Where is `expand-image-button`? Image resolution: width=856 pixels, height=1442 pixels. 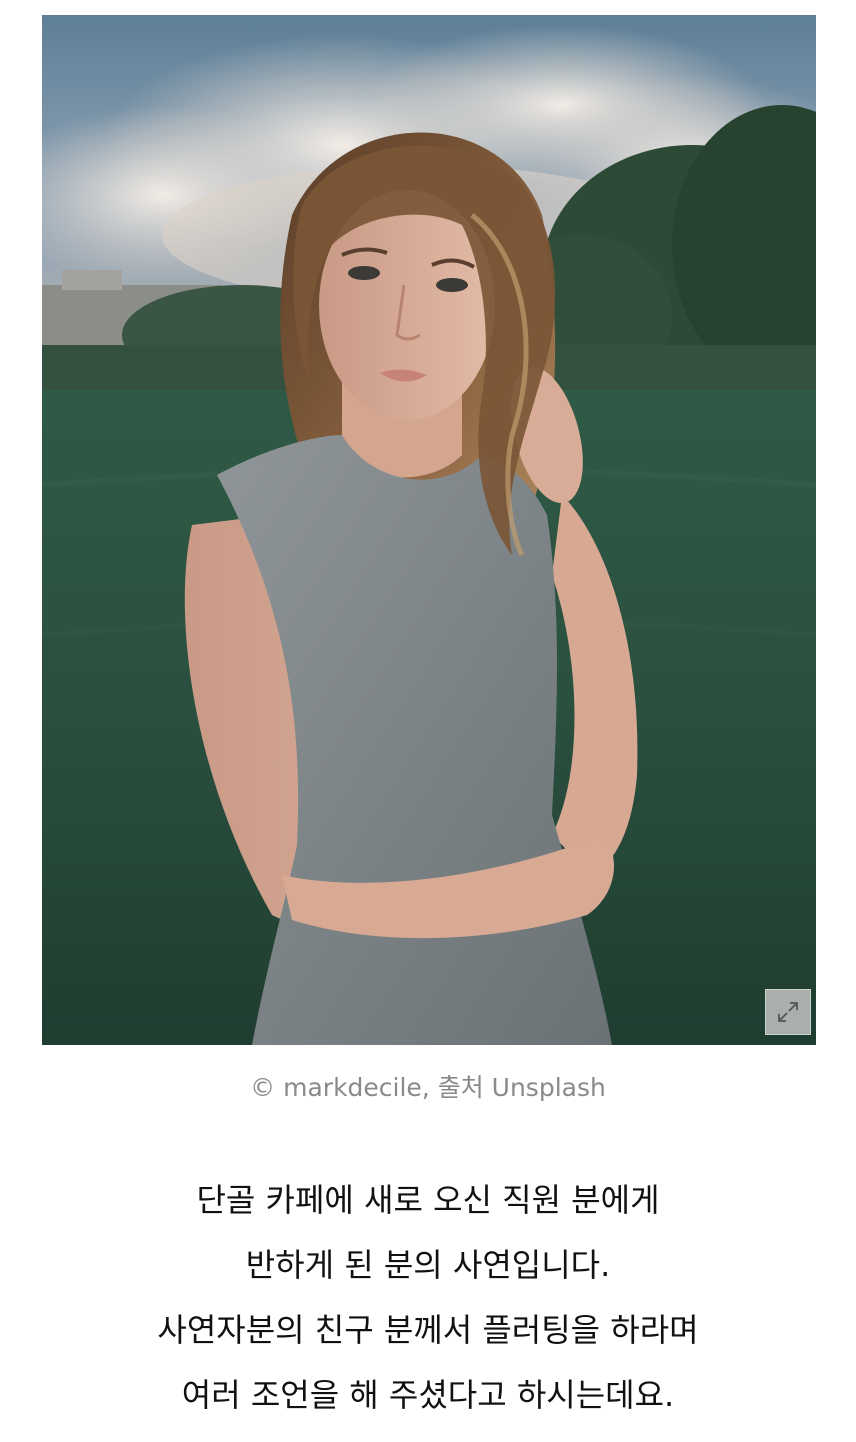
expand-image-button is located at coordinates (788, 1012).